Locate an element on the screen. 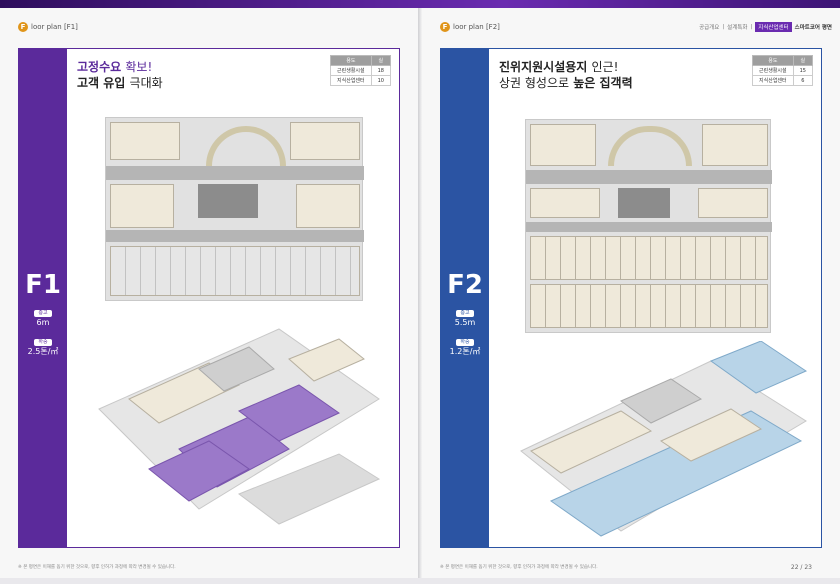 This screenshot has width=840, height=584. right-floor-info: F2 층고 5.5m 하중 1.2톤/㎡ is located at coordinates (465, 314).